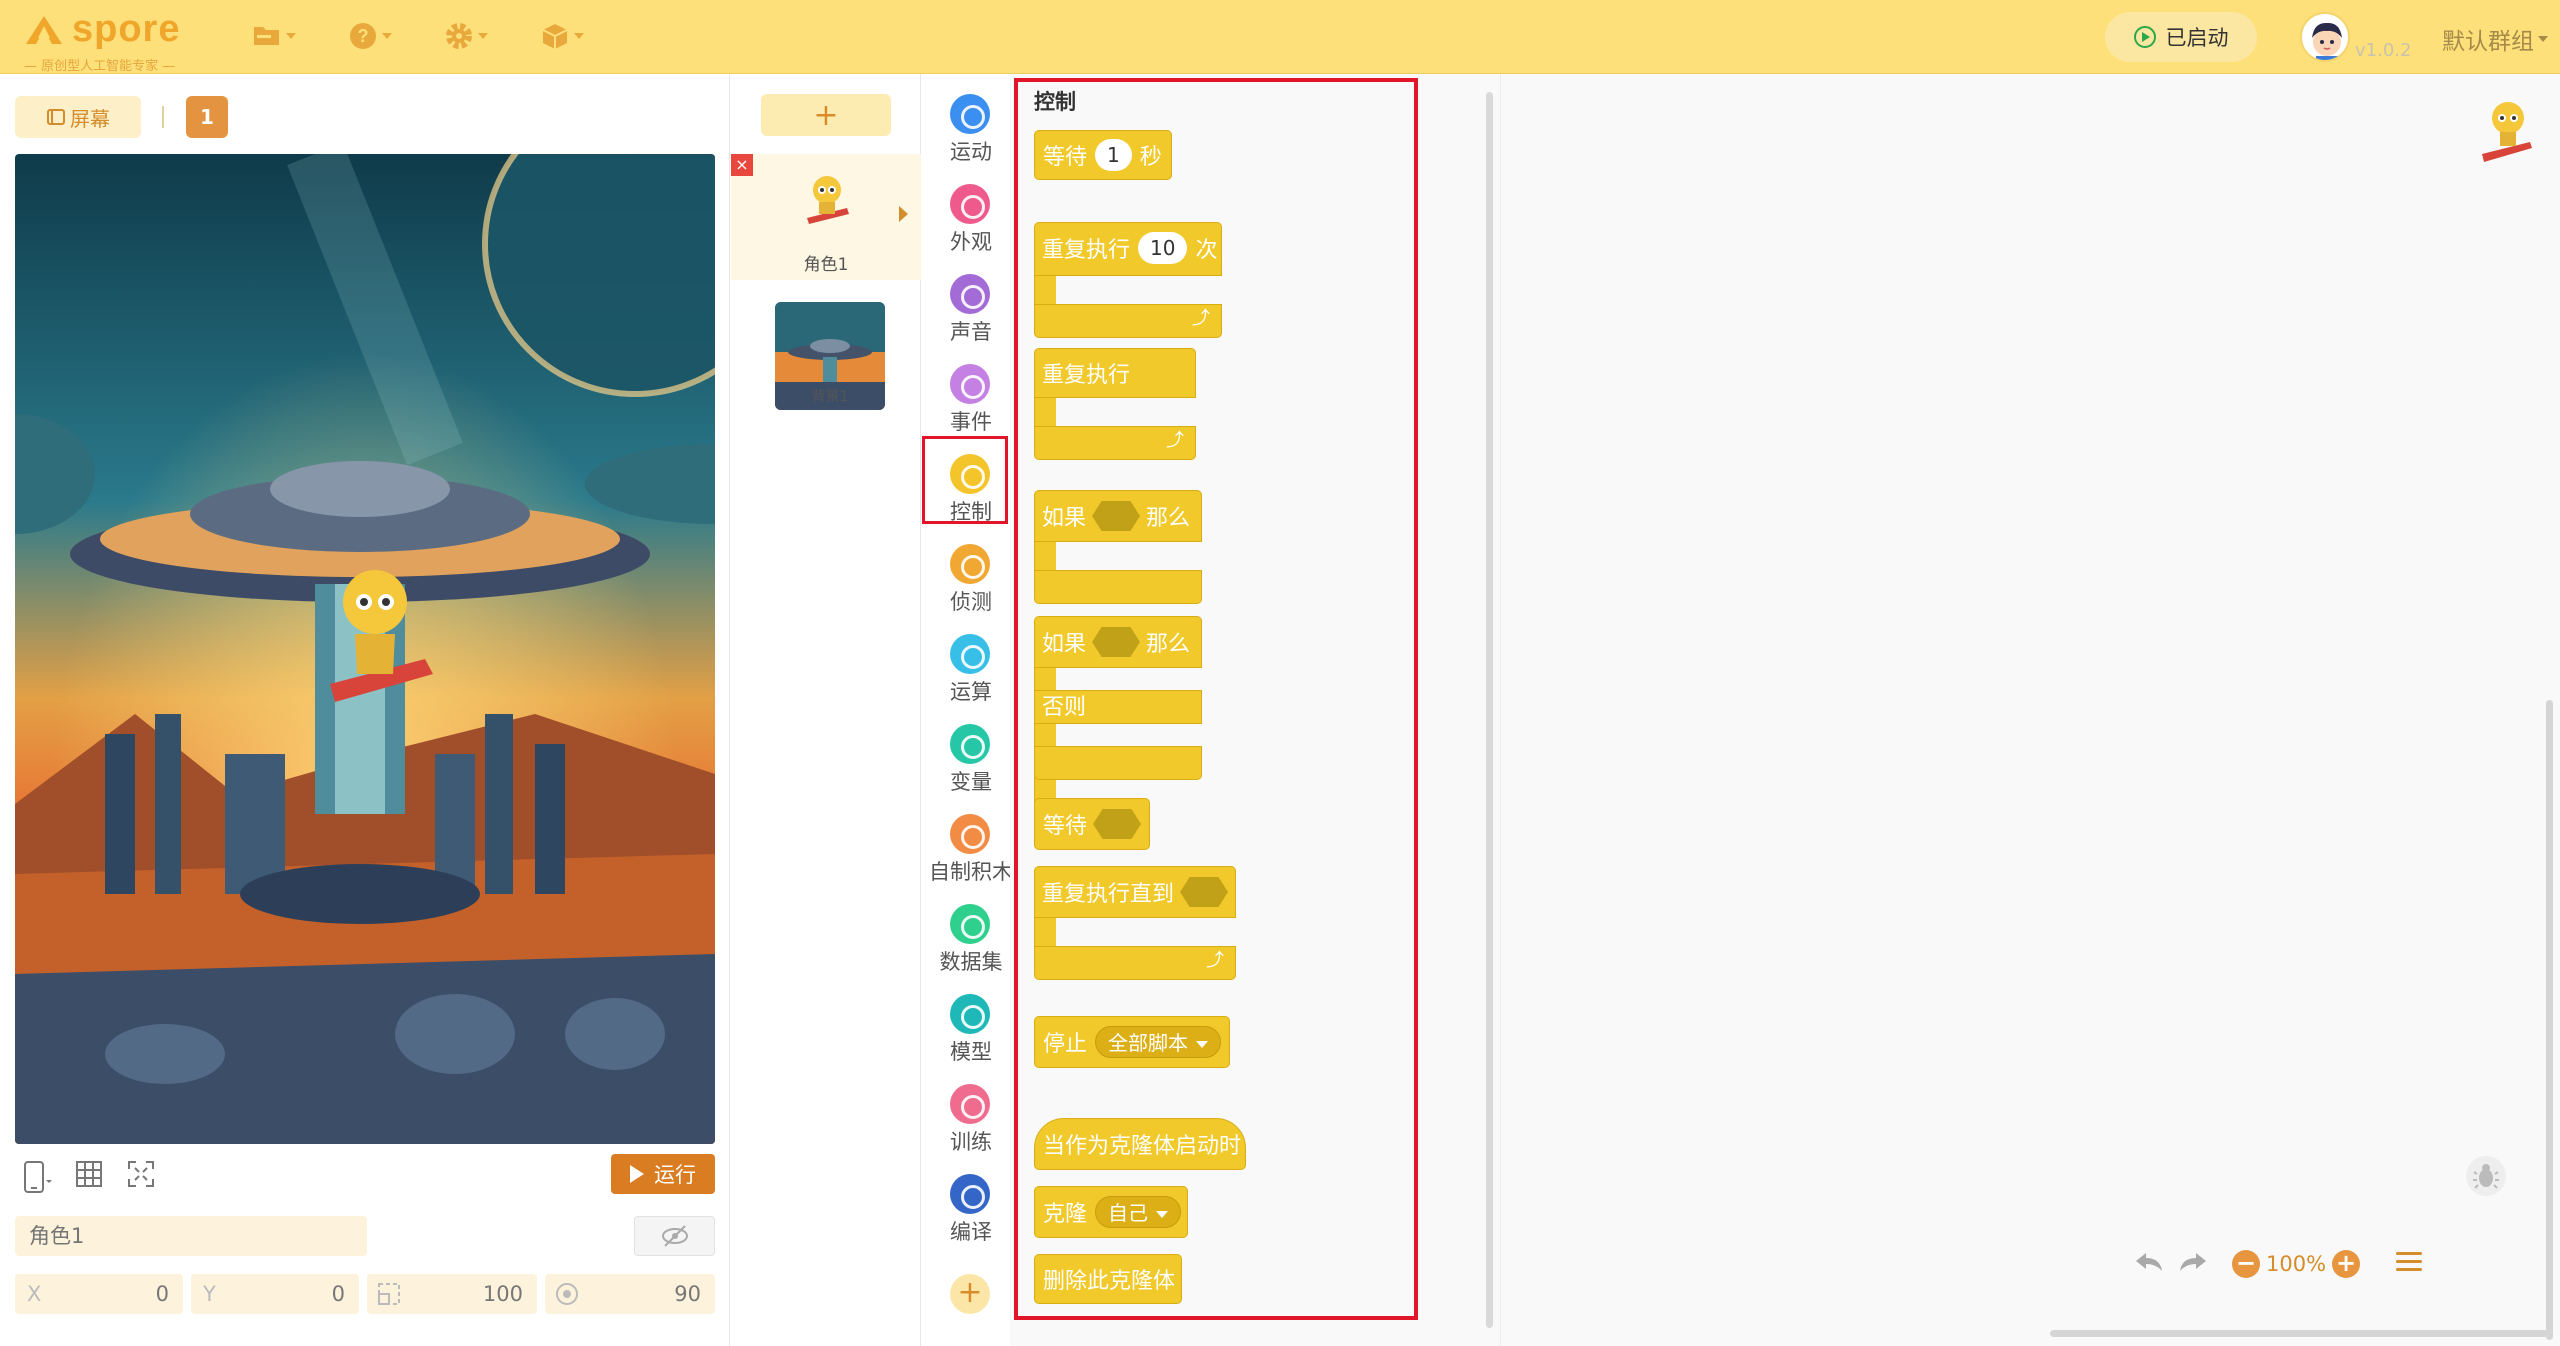 Image resolution: width=2560 pixels, height=1346 pixels. I want to click on category-highlight, so click(965, 480).